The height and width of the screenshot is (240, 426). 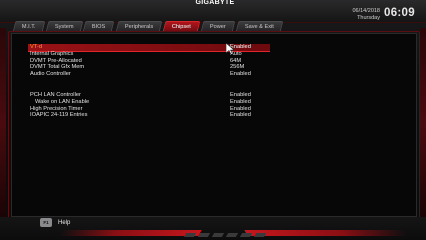 I want to click on help-key-icon: F1, so click(x=46, y=222).